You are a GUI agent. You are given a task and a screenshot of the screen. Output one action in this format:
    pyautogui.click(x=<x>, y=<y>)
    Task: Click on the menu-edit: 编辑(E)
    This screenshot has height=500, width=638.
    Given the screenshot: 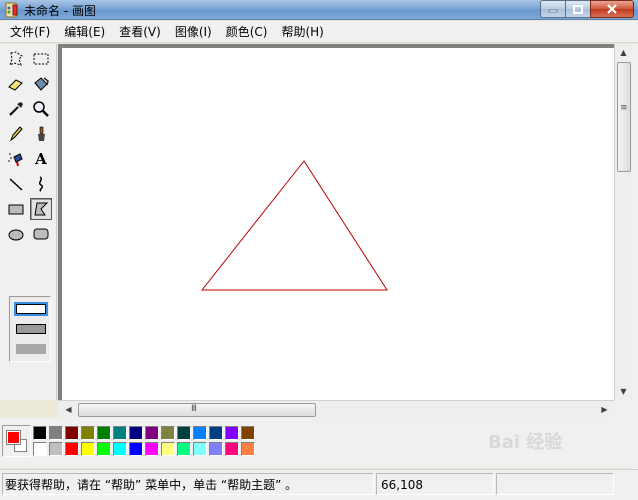 What is the action you would take?
    pyautogui.click(x=84, y=32)
    